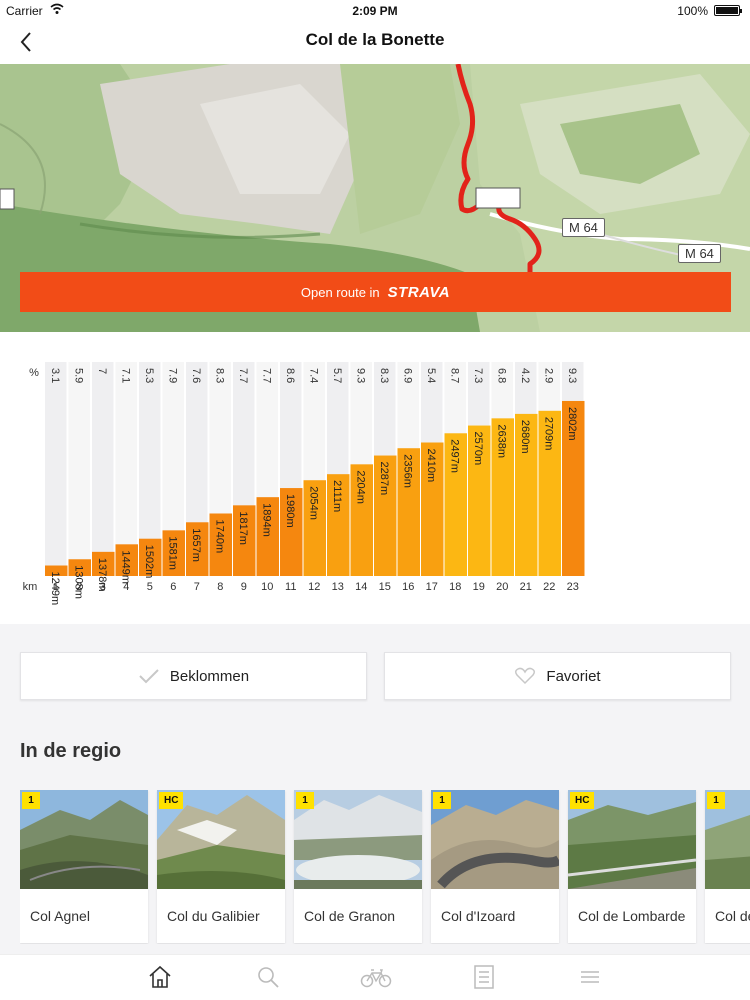 The height and width of the screenshot is (1000, 750). What do you see at coordinates (699, 253) in the screenshot?
I see `road-label: M 64` at bounding box center [699, 253].